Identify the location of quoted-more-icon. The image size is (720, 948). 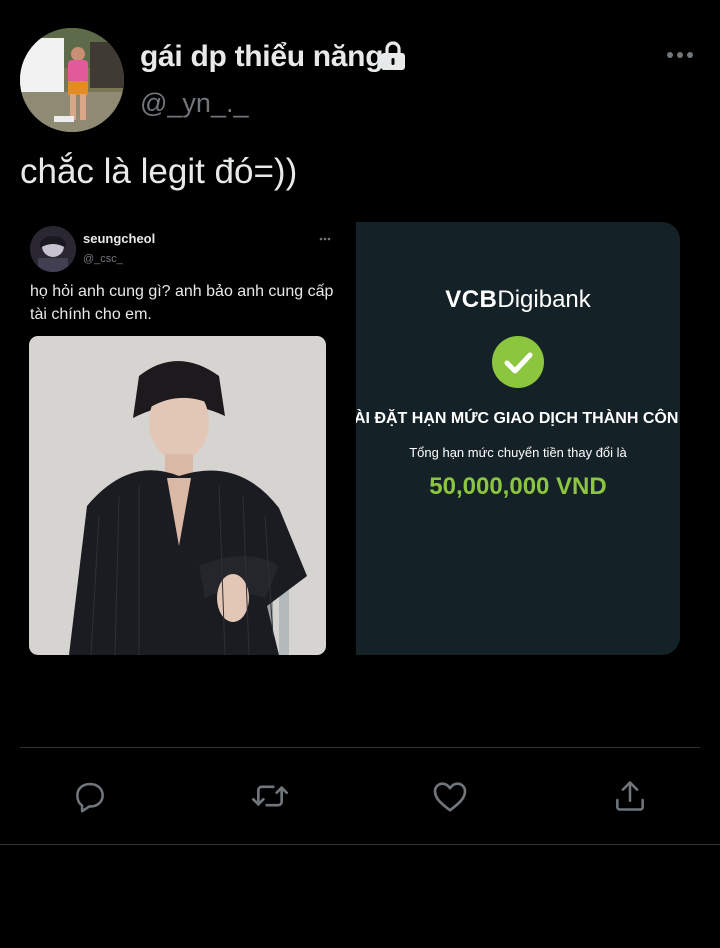
(325, 239).